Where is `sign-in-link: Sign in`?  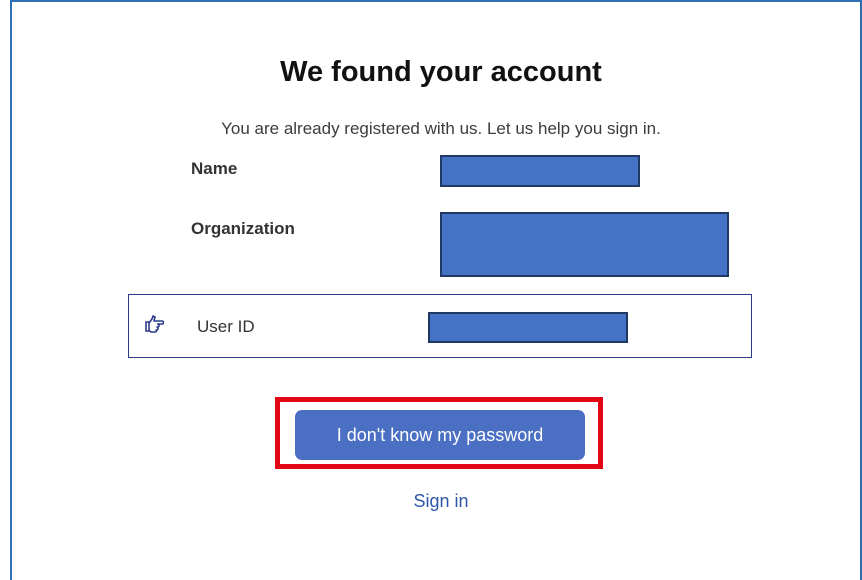 sign-in-link: Sign in is located at coordinates (431, 501).